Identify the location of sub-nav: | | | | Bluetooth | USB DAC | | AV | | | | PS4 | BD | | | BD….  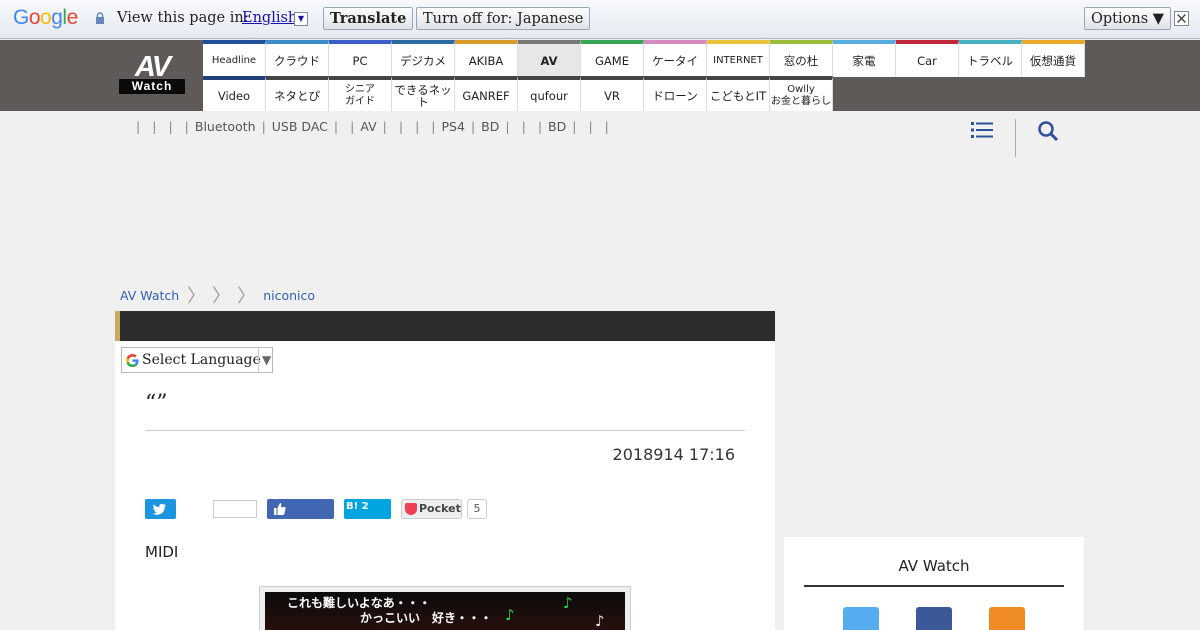
(372, 126).